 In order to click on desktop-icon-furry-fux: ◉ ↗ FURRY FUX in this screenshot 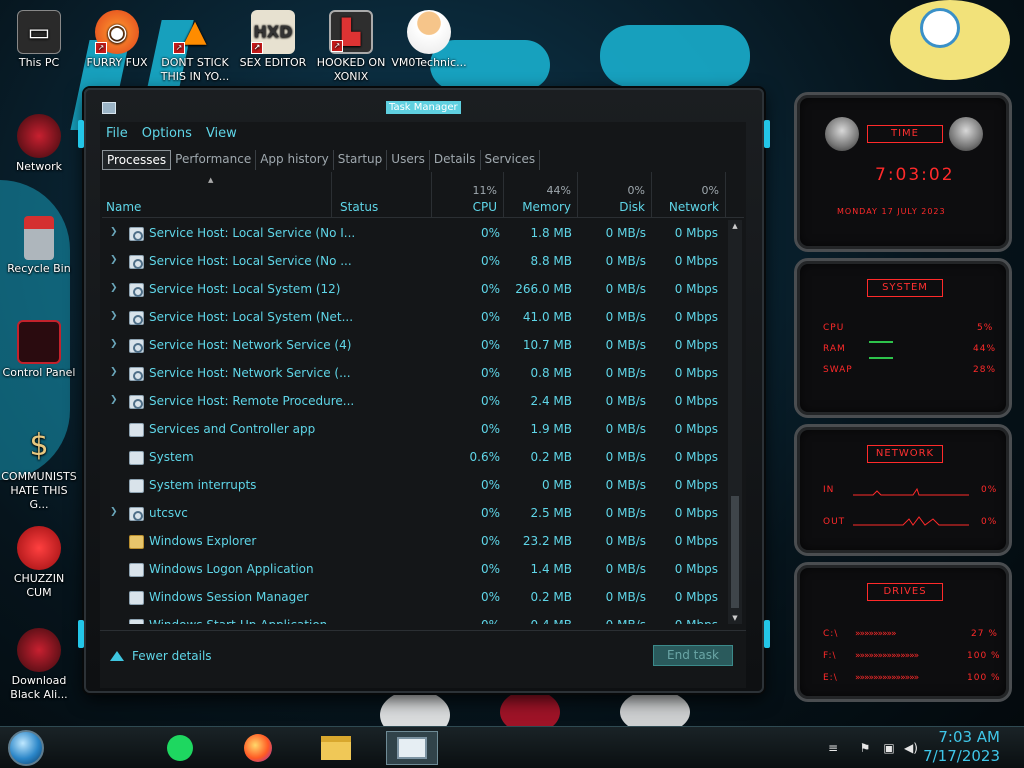, I will do `click(117, 40)`.